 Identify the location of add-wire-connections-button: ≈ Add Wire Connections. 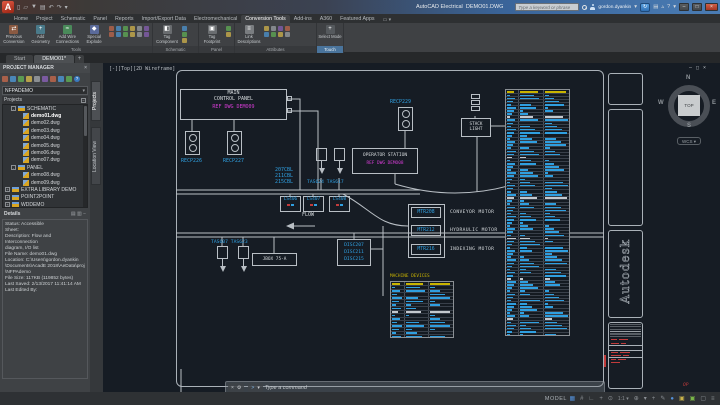
(68, 34).